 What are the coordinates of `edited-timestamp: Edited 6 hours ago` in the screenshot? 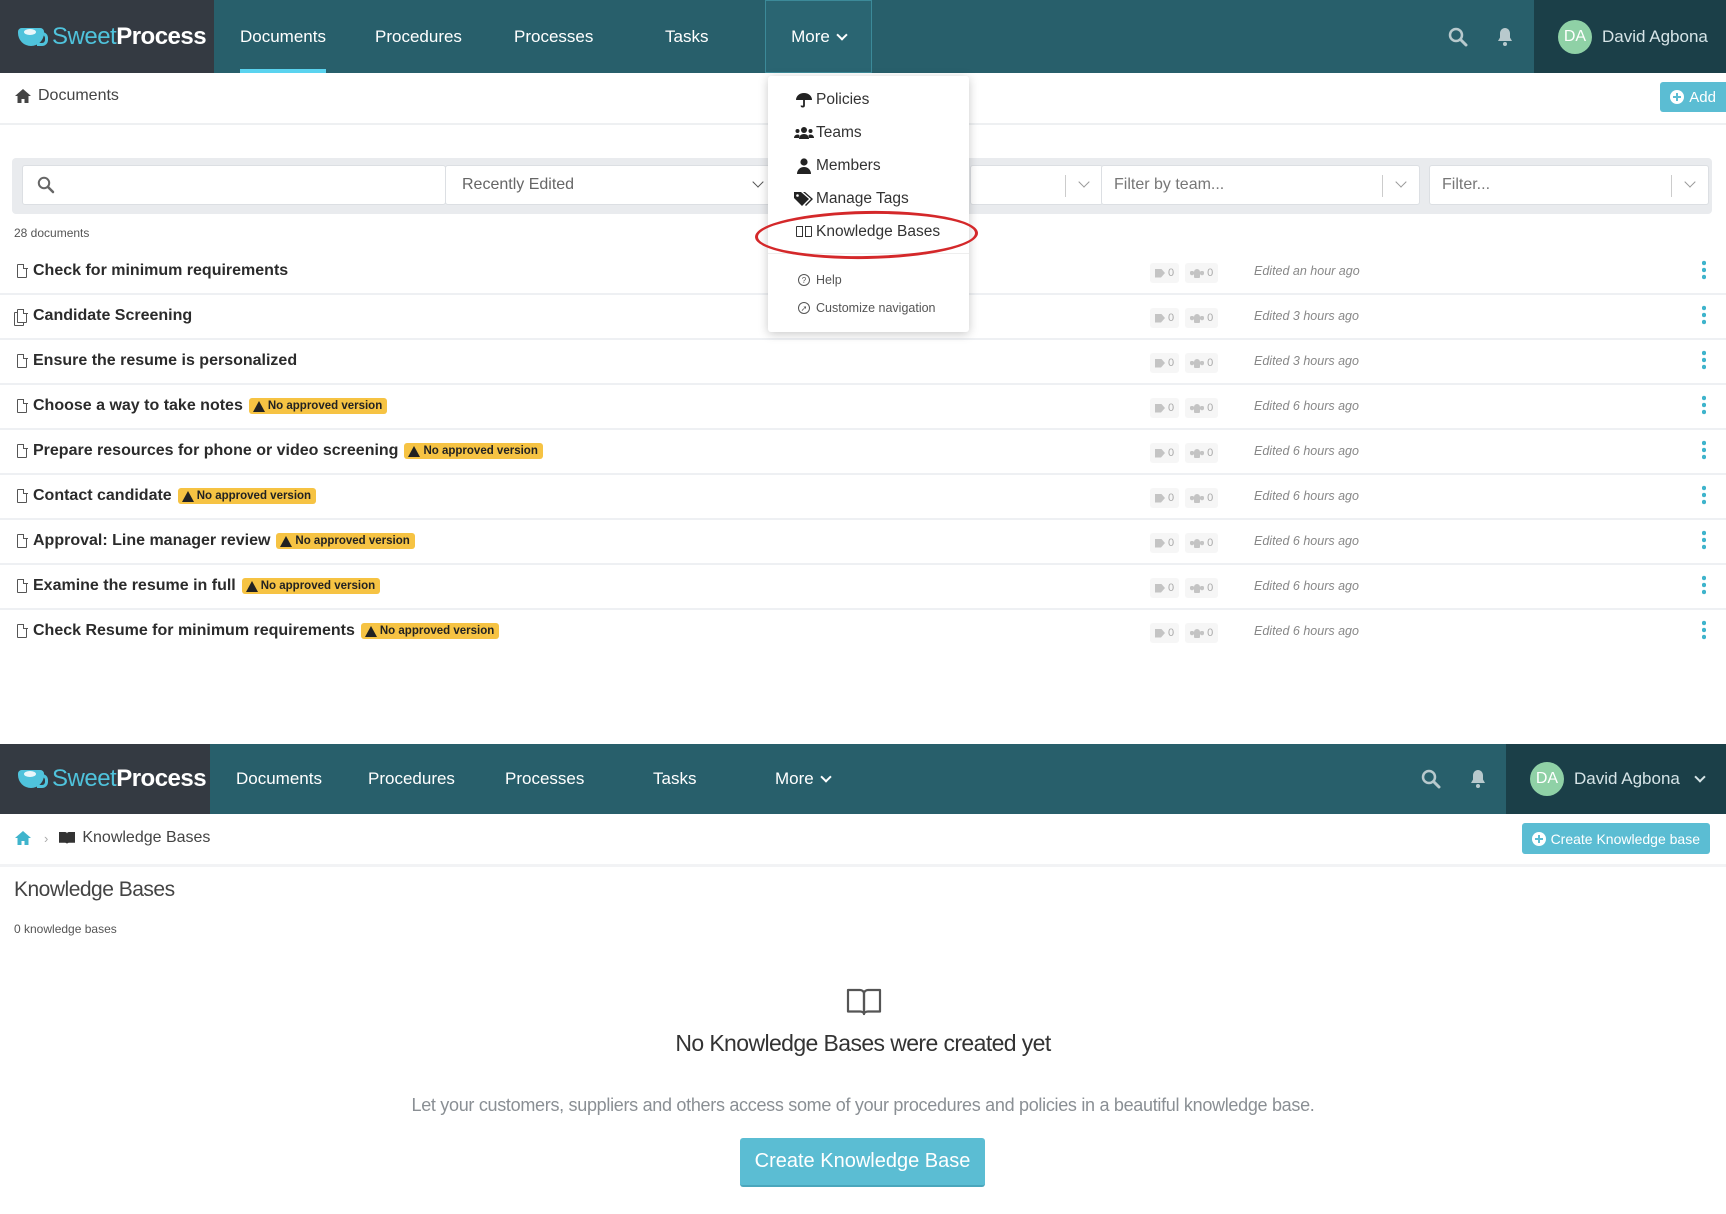 It's located at (1306, 541).